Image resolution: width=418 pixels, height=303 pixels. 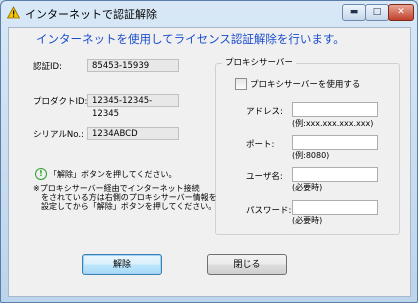 I want to click on window-title: インターネットで認証解除, so click(x=91, y=14).